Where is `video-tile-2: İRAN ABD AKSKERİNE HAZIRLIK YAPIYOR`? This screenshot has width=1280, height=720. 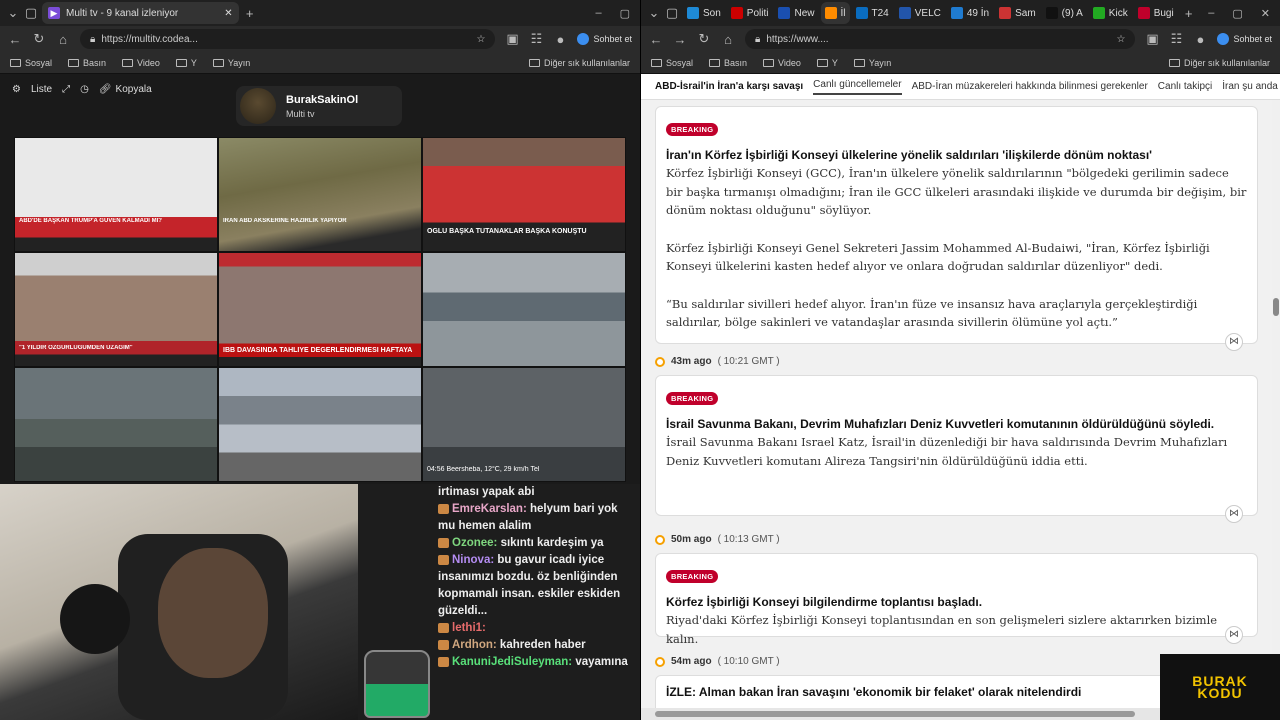 video-tile-2: İRAN ABD AKSKERİNE HAZIRLIK YAPIYOR is located at coordinates (320, 194).